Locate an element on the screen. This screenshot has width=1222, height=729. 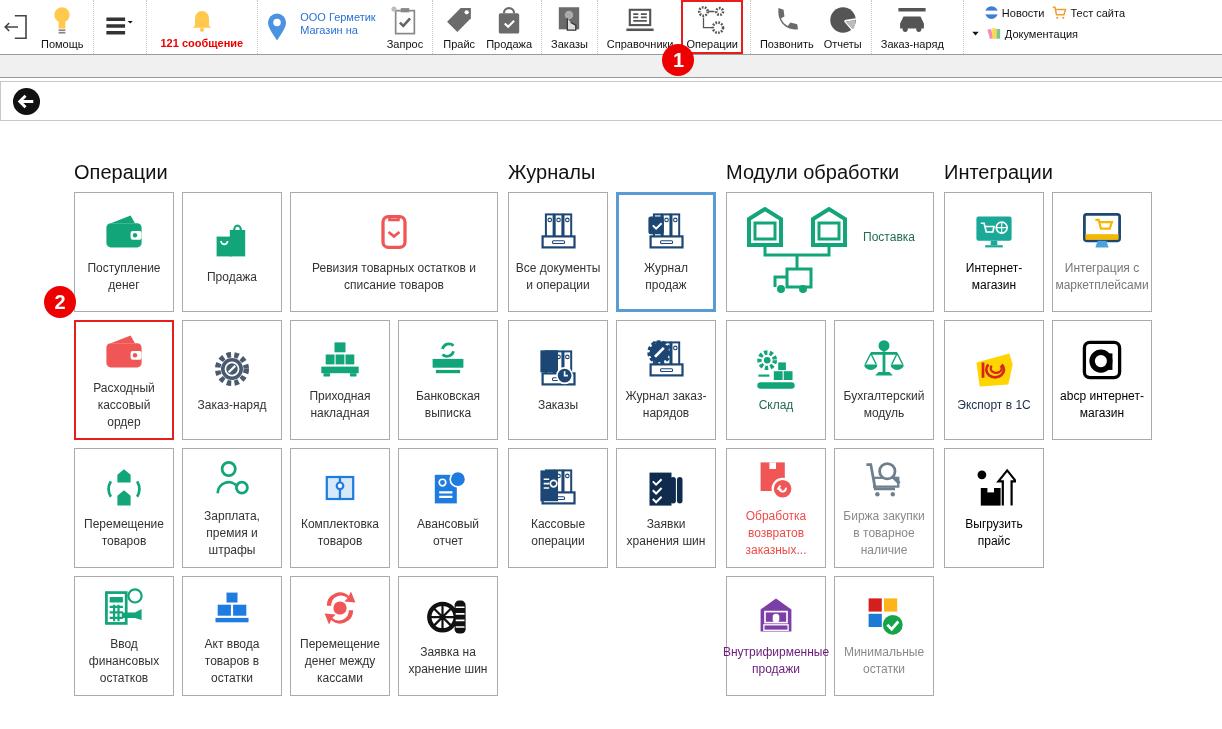
messages-button: 121 сообщение is located at coordinates (202, 27).